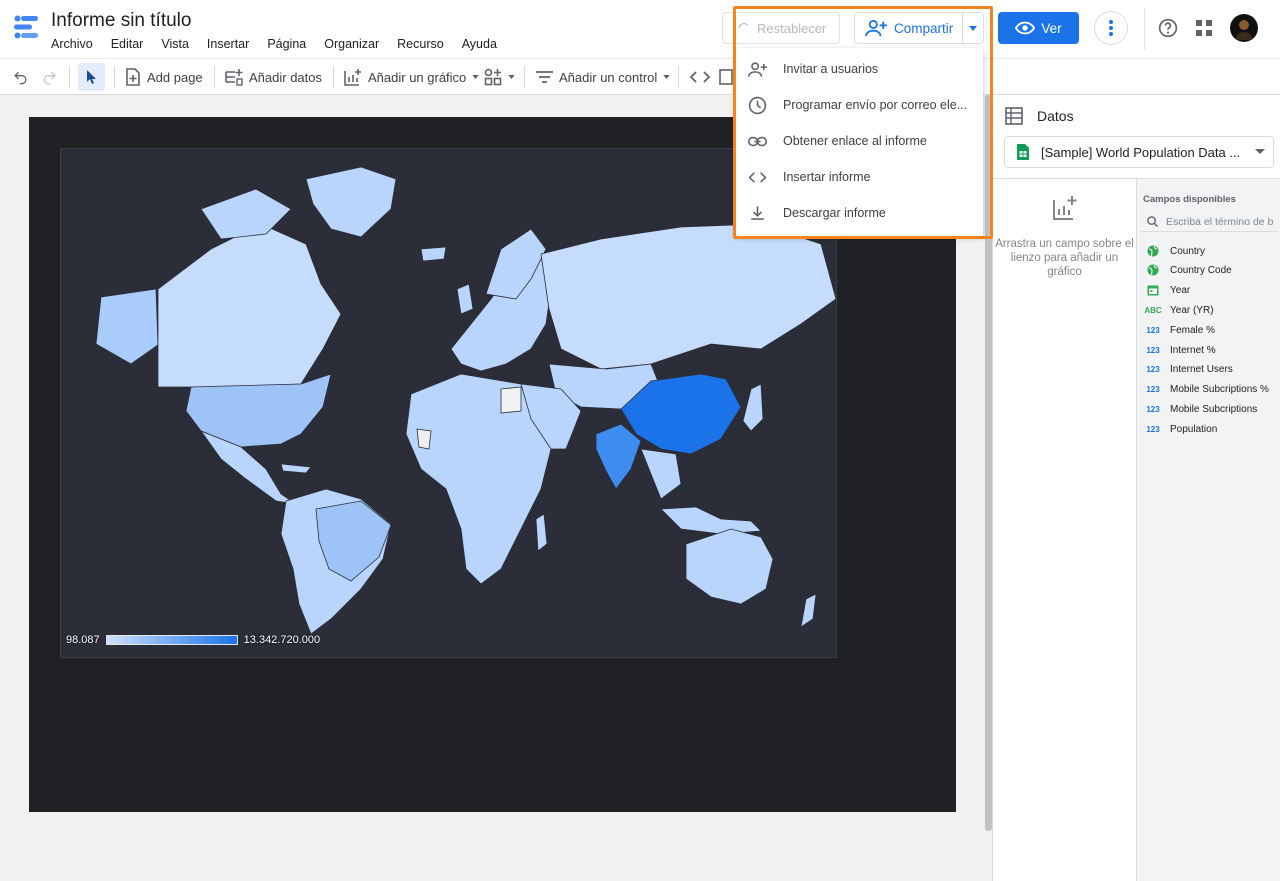 The image size is (1280, 881). Describe the element at coordinates (49, 77) in the screenshot. I see `redo-icon` at that location.